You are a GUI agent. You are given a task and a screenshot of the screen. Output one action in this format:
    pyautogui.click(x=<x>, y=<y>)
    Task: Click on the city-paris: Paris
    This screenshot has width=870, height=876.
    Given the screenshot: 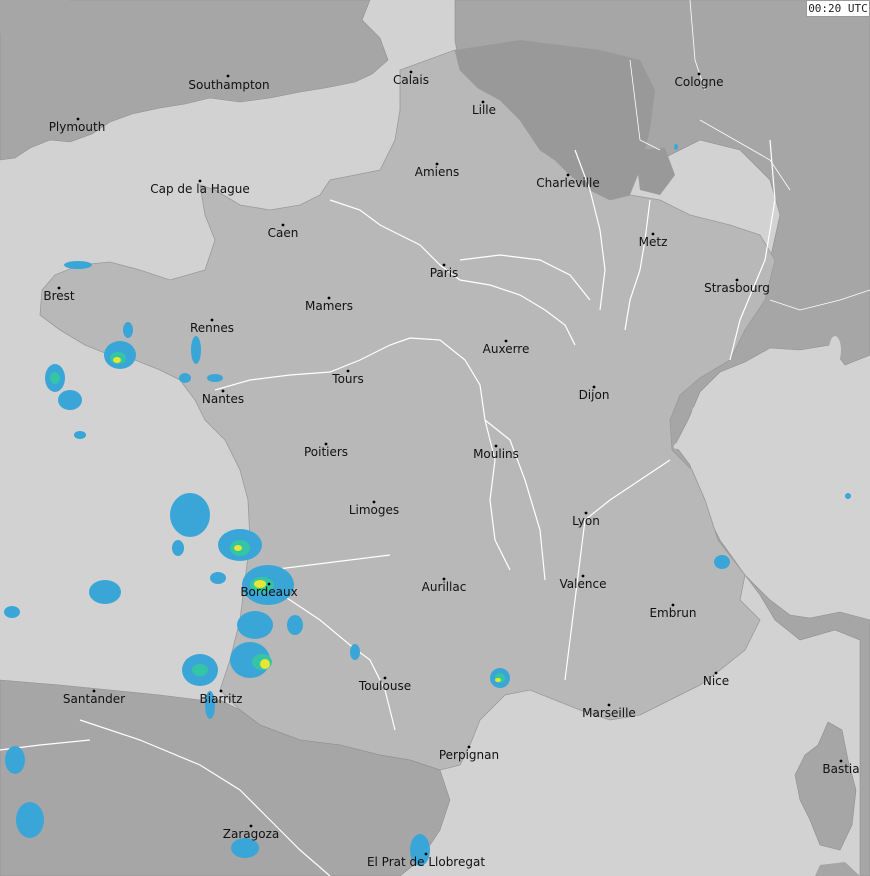 What is the action you would take?
    pyautogui.click(x=444, y=271)
    